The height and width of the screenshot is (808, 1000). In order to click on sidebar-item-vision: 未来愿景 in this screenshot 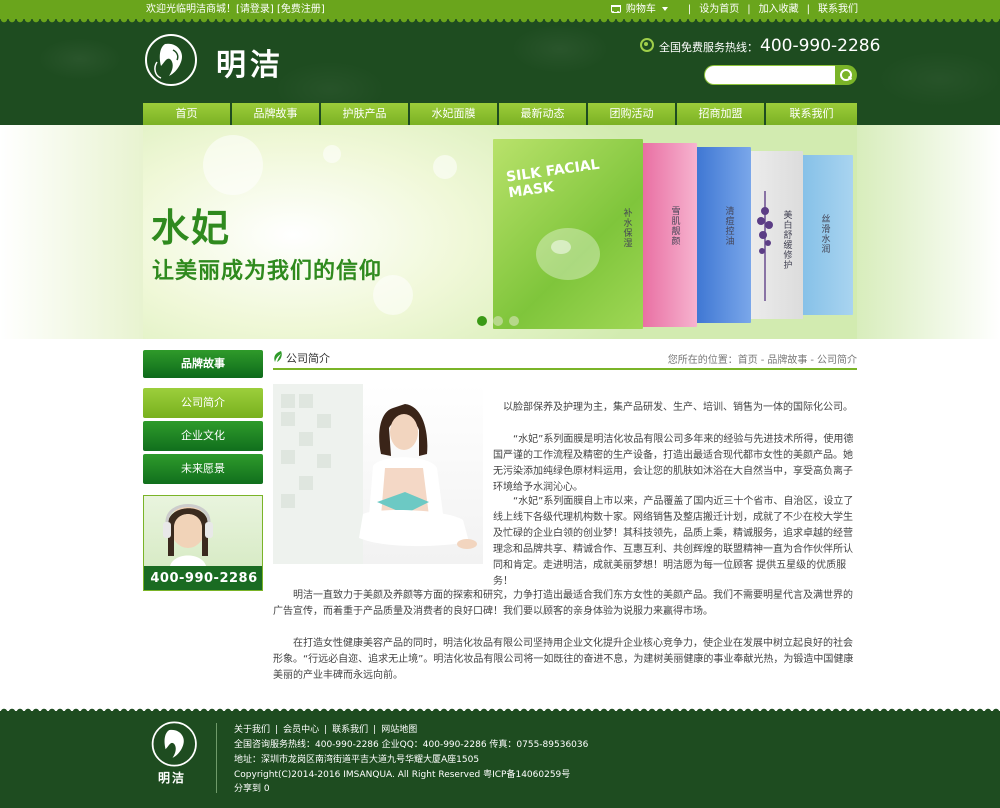, I will do `click(203, 469)`.